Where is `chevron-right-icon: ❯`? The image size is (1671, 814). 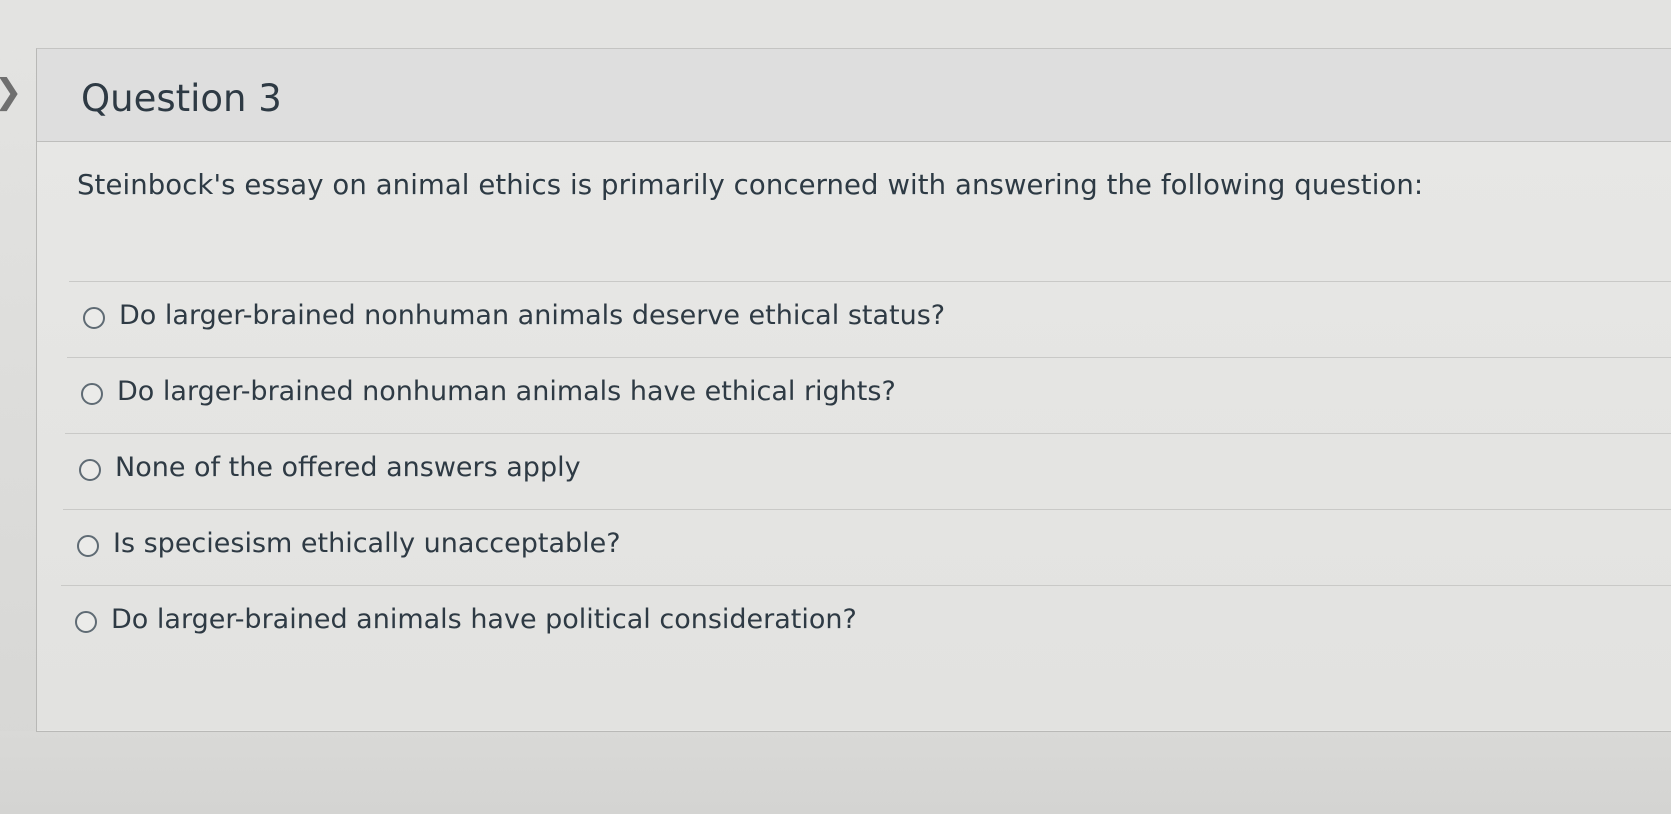 chevron-right-icon: ❯ is located at coordinates (11, 92).